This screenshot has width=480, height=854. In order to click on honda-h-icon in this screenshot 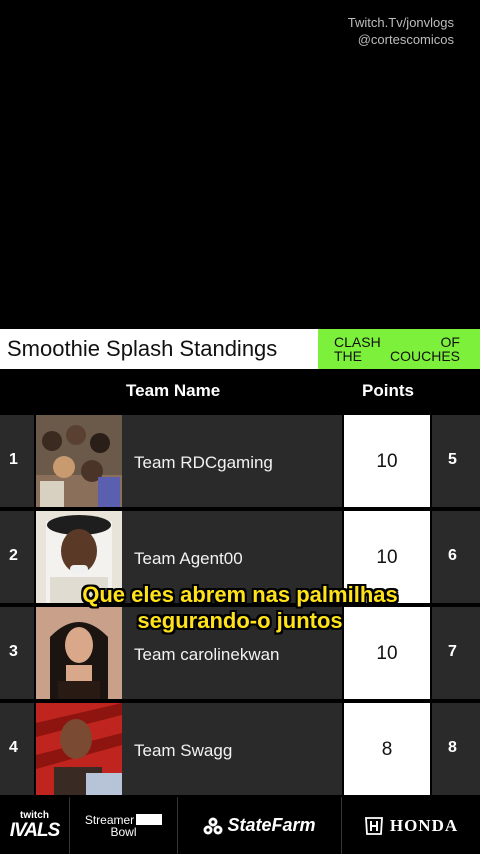, I will do `click(373, 825)`.